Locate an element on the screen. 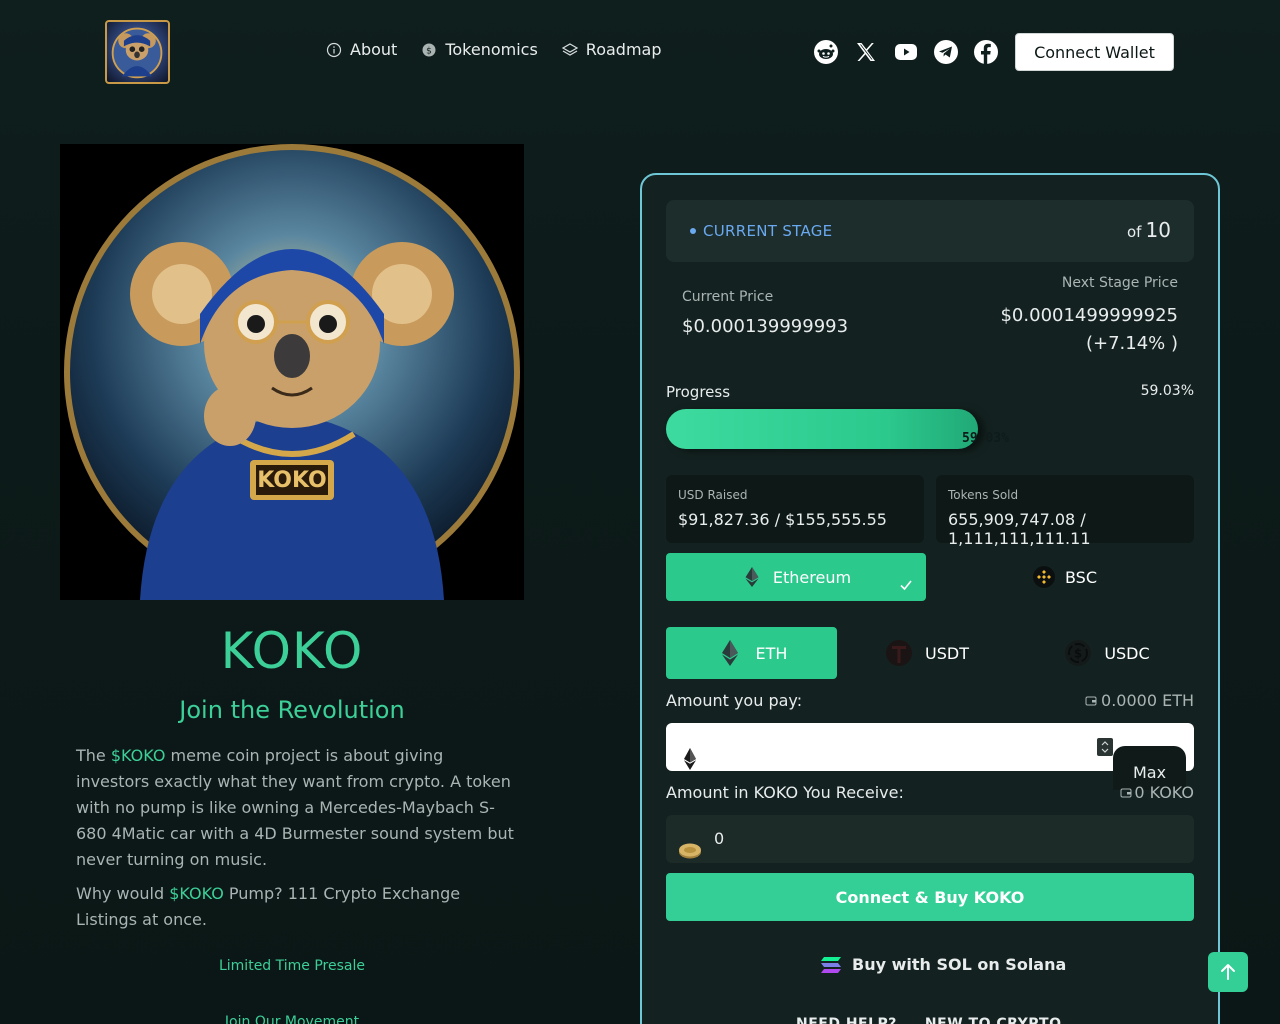 The width and height of the screenshot is (1280, 1024). social-links is located at coordinates (906, 52).